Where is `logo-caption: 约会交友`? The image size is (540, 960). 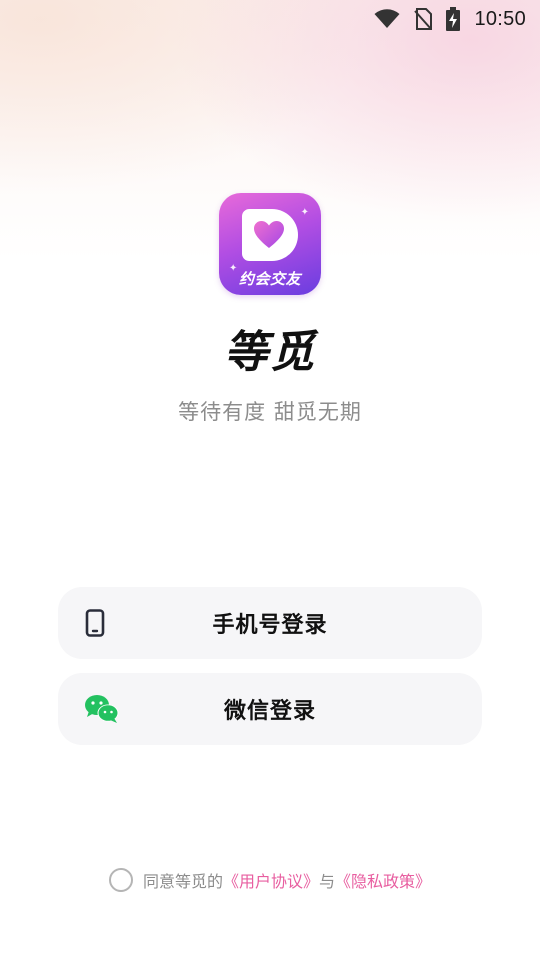
logo-caption: 约会交友 is located at coordinates (269, 279).